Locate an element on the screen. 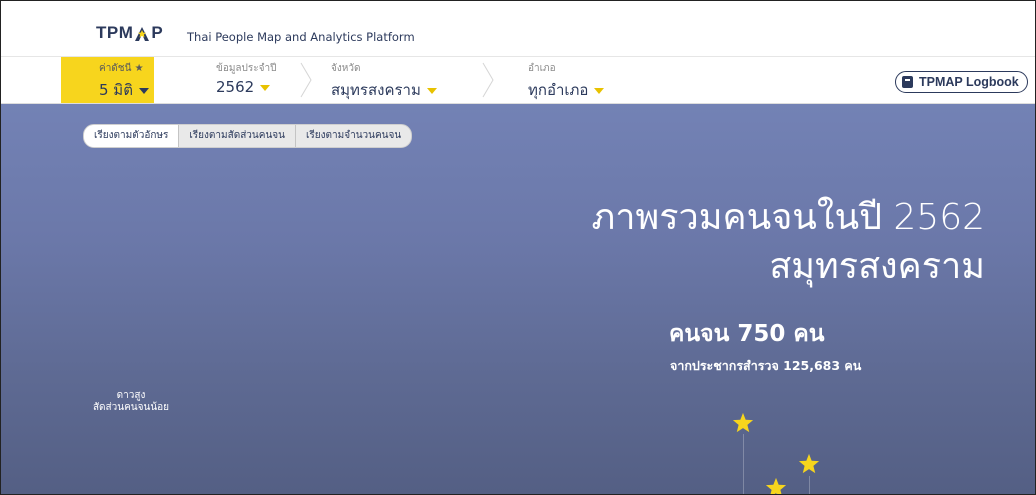  index-filter: ค่าดัชนี ★ 5 มิติ is located at coordinates (107, 80).